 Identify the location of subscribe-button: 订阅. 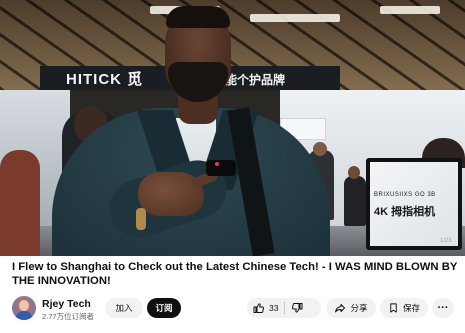
(164, 308).